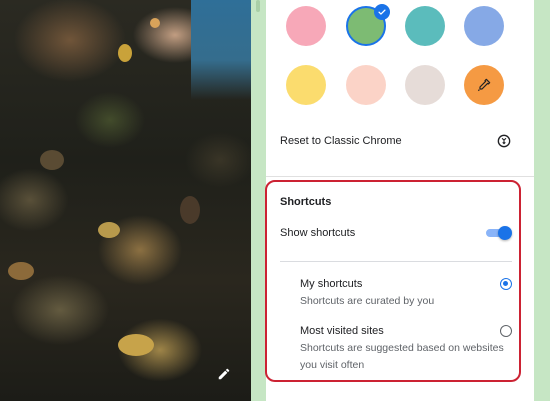 The width and height of the screenshot is (550, 401). What do you see at coordinates (542, 200) in the screenshot?
I see `panel-right-gutter` at bounding box center [542, 200].